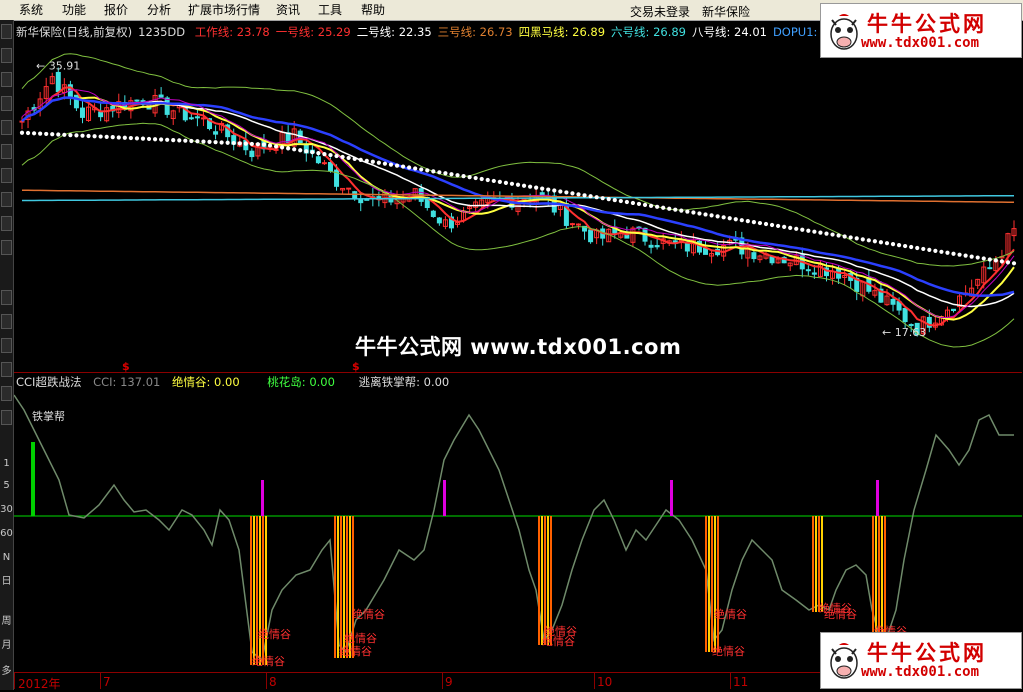 This screenshot has width=1023, height=692. I want to click on period-day: 日, so click(6, 582).